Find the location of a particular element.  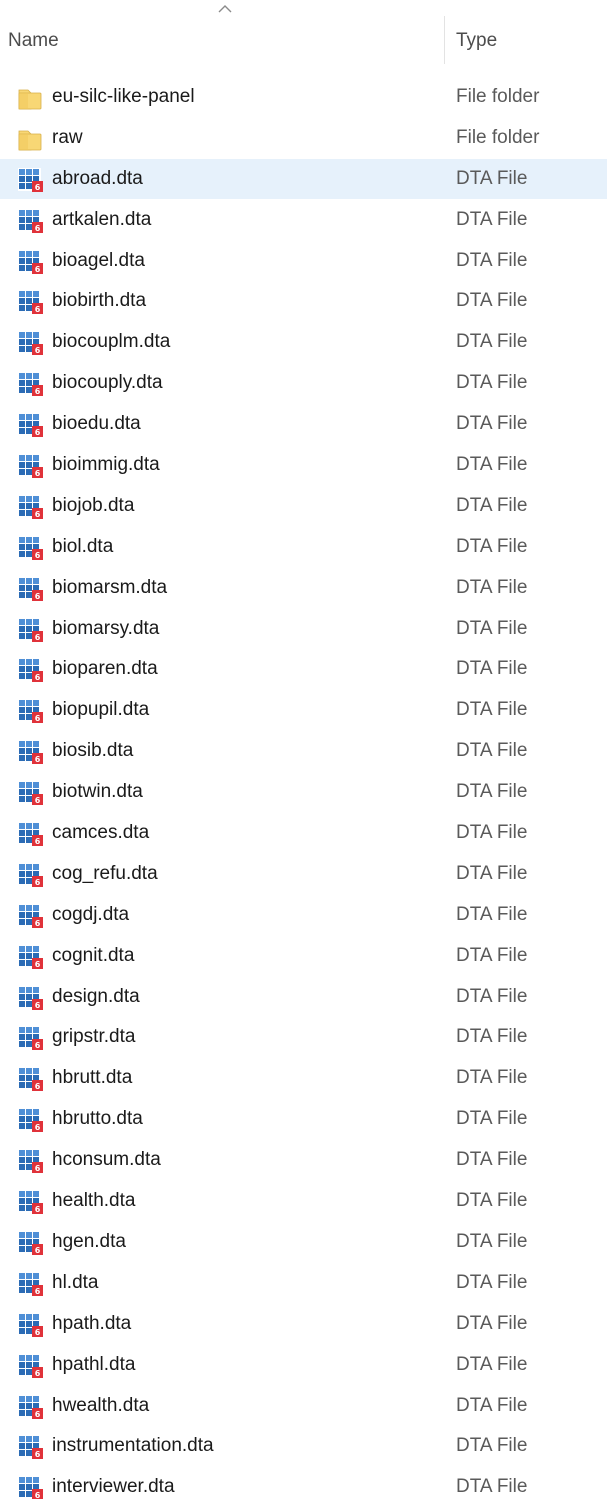

file-row: 6 biobirth.dta DTA File is located at coordinates (303, 301).